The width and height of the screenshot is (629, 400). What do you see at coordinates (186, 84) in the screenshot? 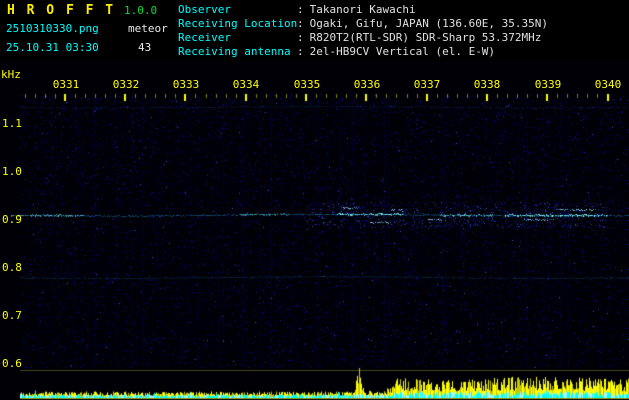
I see `time-tick-label: 0333` at bounding box center [186, 84].